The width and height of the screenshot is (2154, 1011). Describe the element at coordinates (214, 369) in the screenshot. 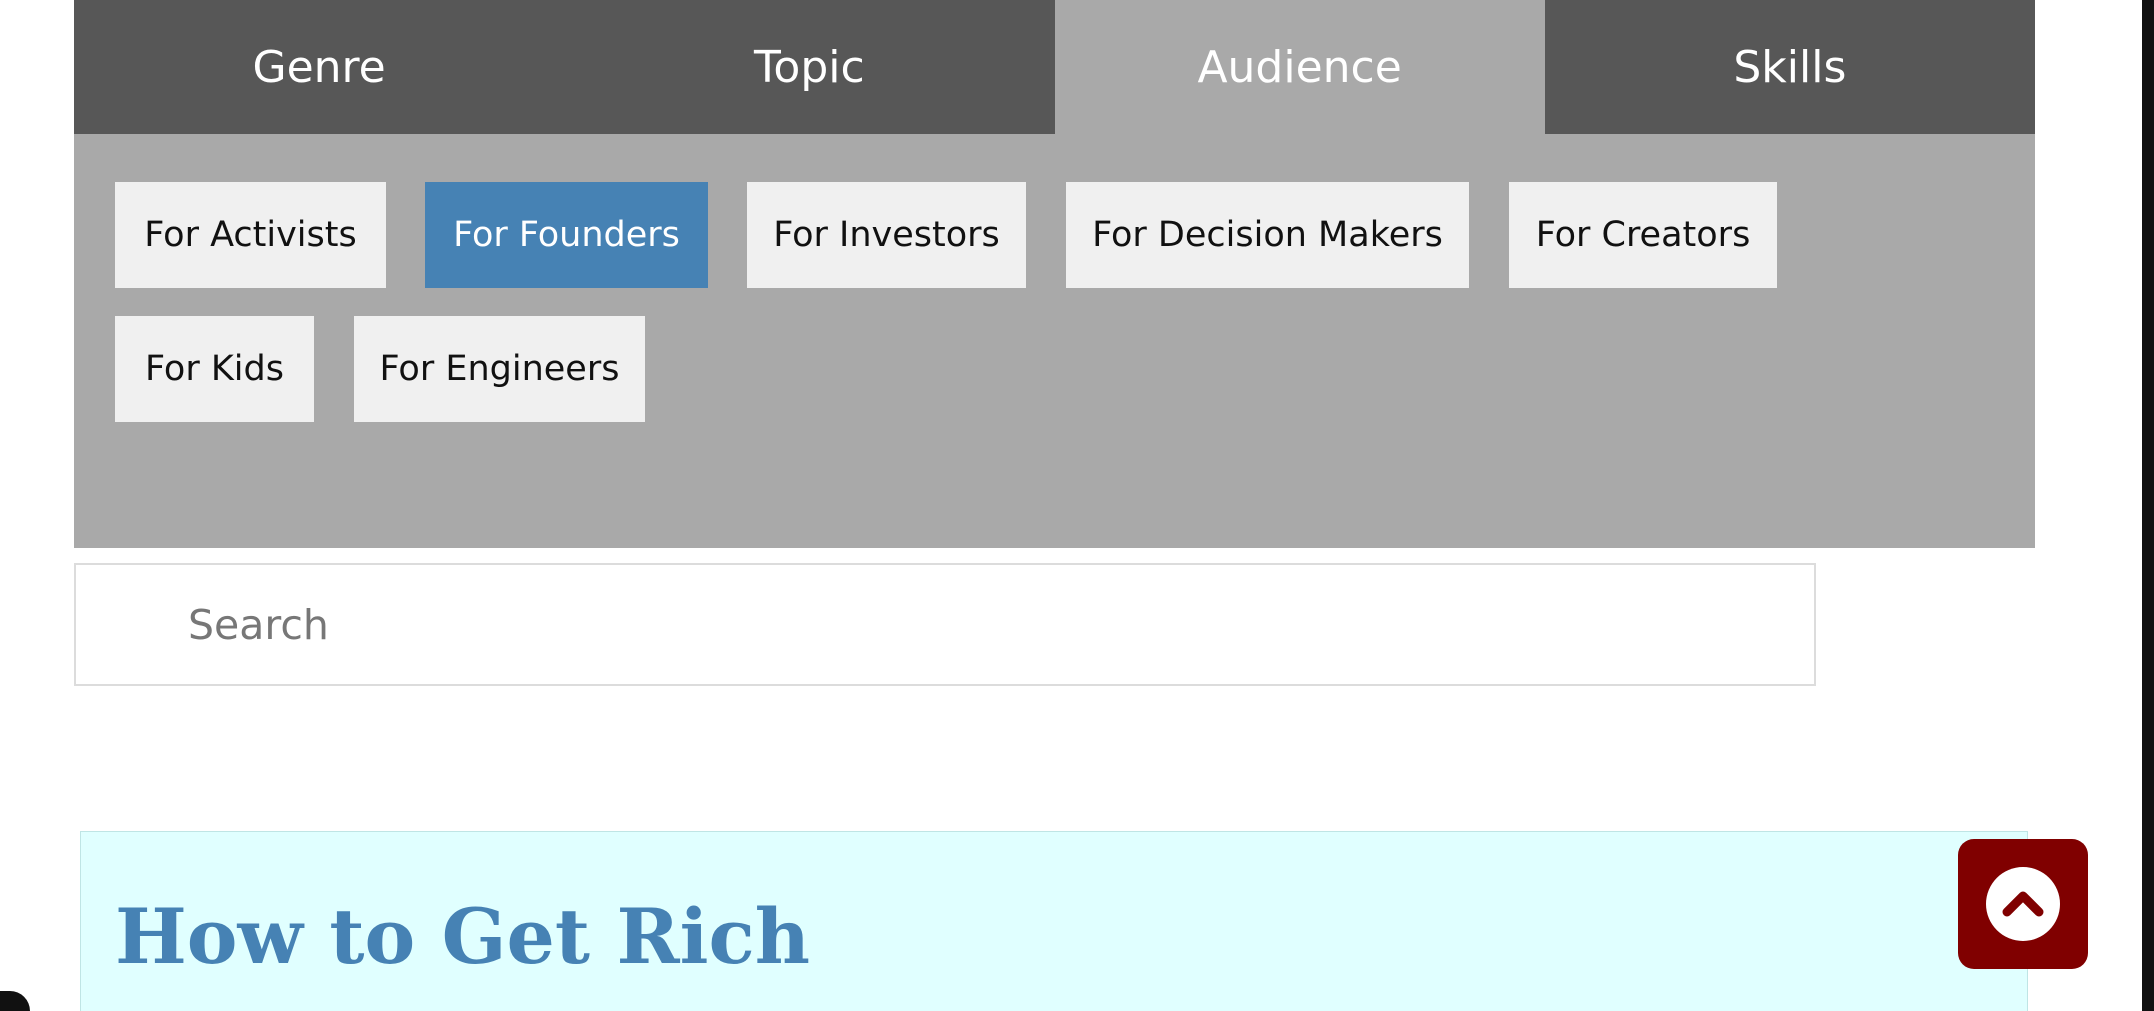

I see `tag-for-kids: For Kids` at that location.